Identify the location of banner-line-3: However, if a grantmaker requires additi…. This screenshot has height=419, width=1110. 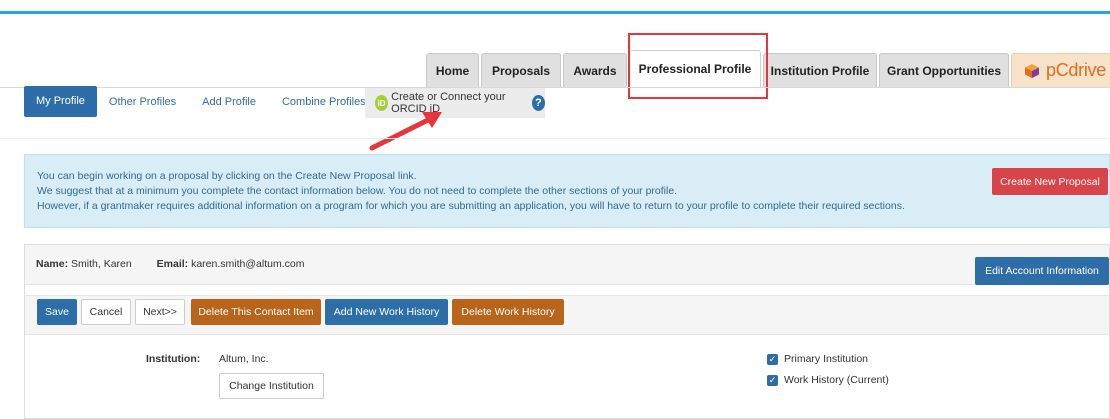
(471, 206).